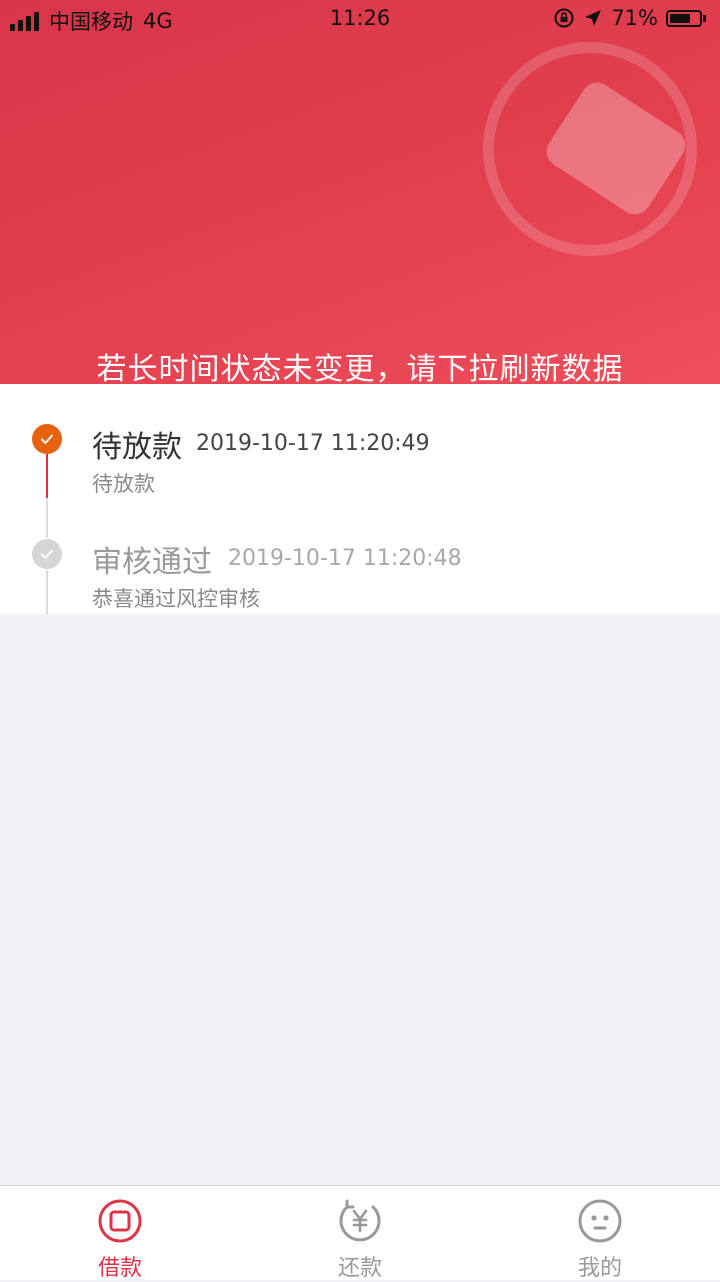 The width and height of the screenshot is (720, 1282). What do you see at coordinates (360, 1220) in the screenshot?
I see `repay-yen-icon` at bounding box center [360, 1220].